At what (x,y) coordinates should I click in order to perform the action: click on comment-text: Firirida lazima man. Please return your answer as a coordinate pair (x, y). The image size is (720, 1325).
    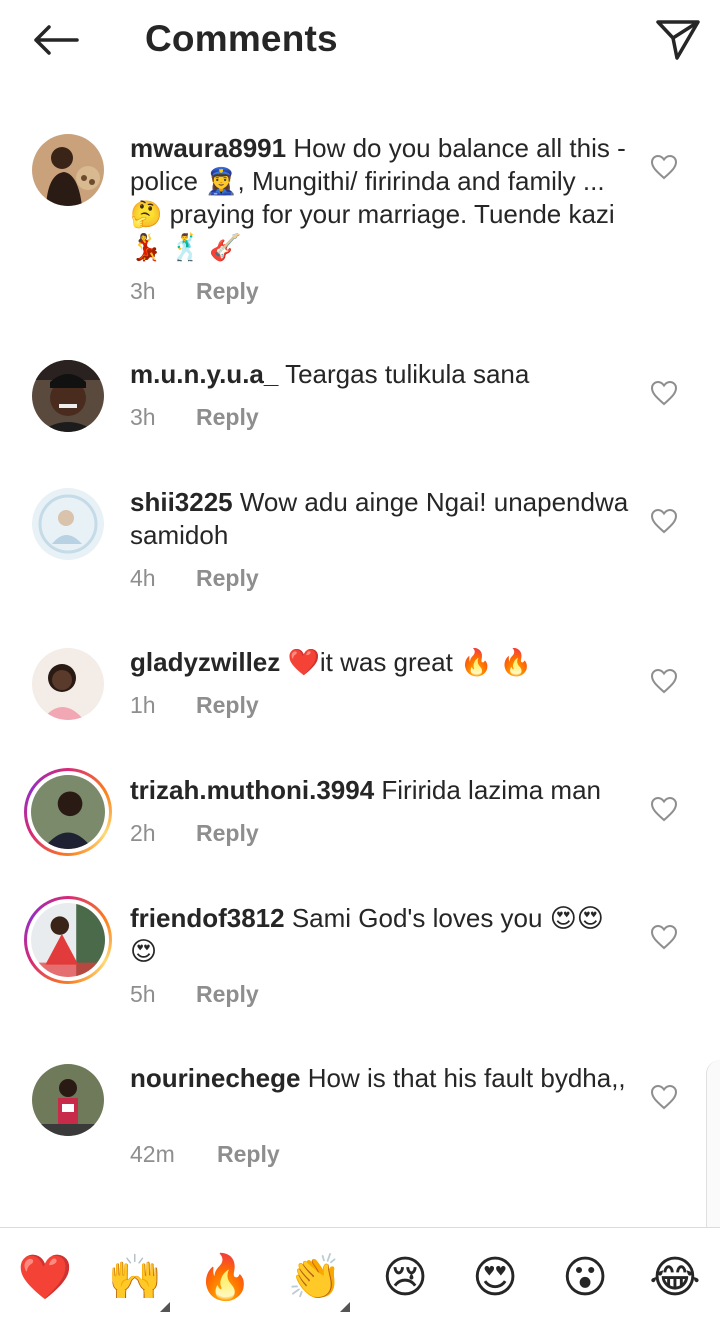
    Looking at the image, I should click on (487, 790).